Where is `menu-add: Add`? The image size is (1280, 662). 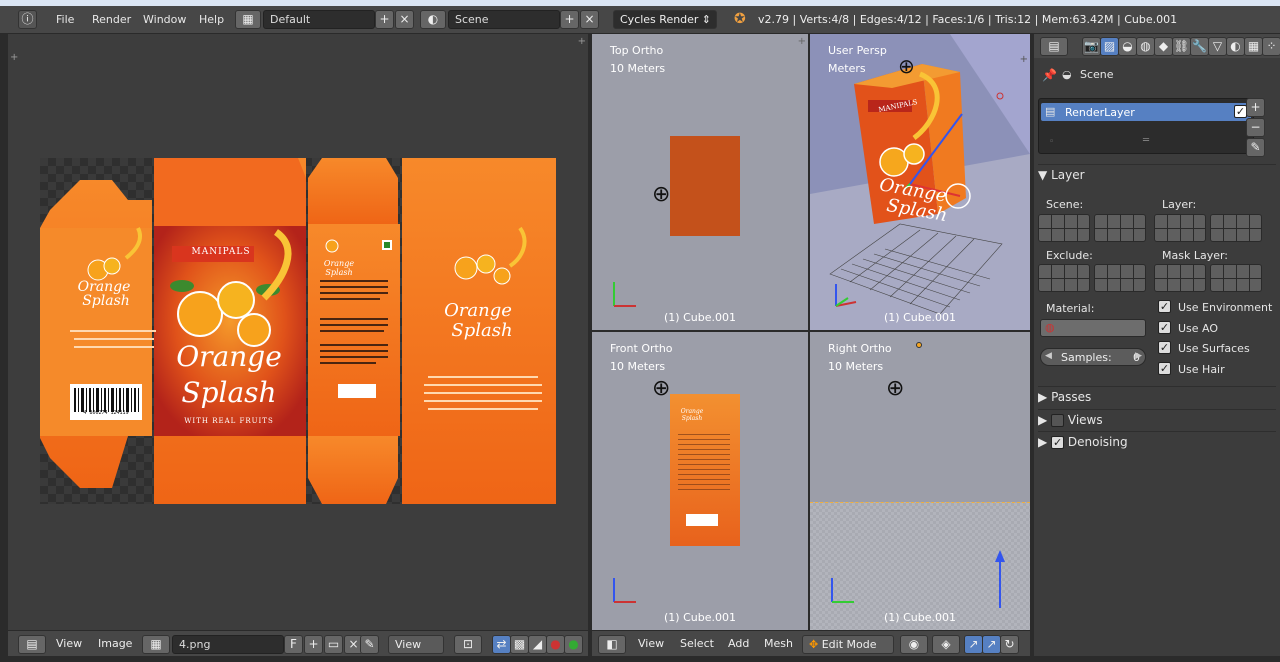
menu-add: Add is located at coordinates (738, 643).